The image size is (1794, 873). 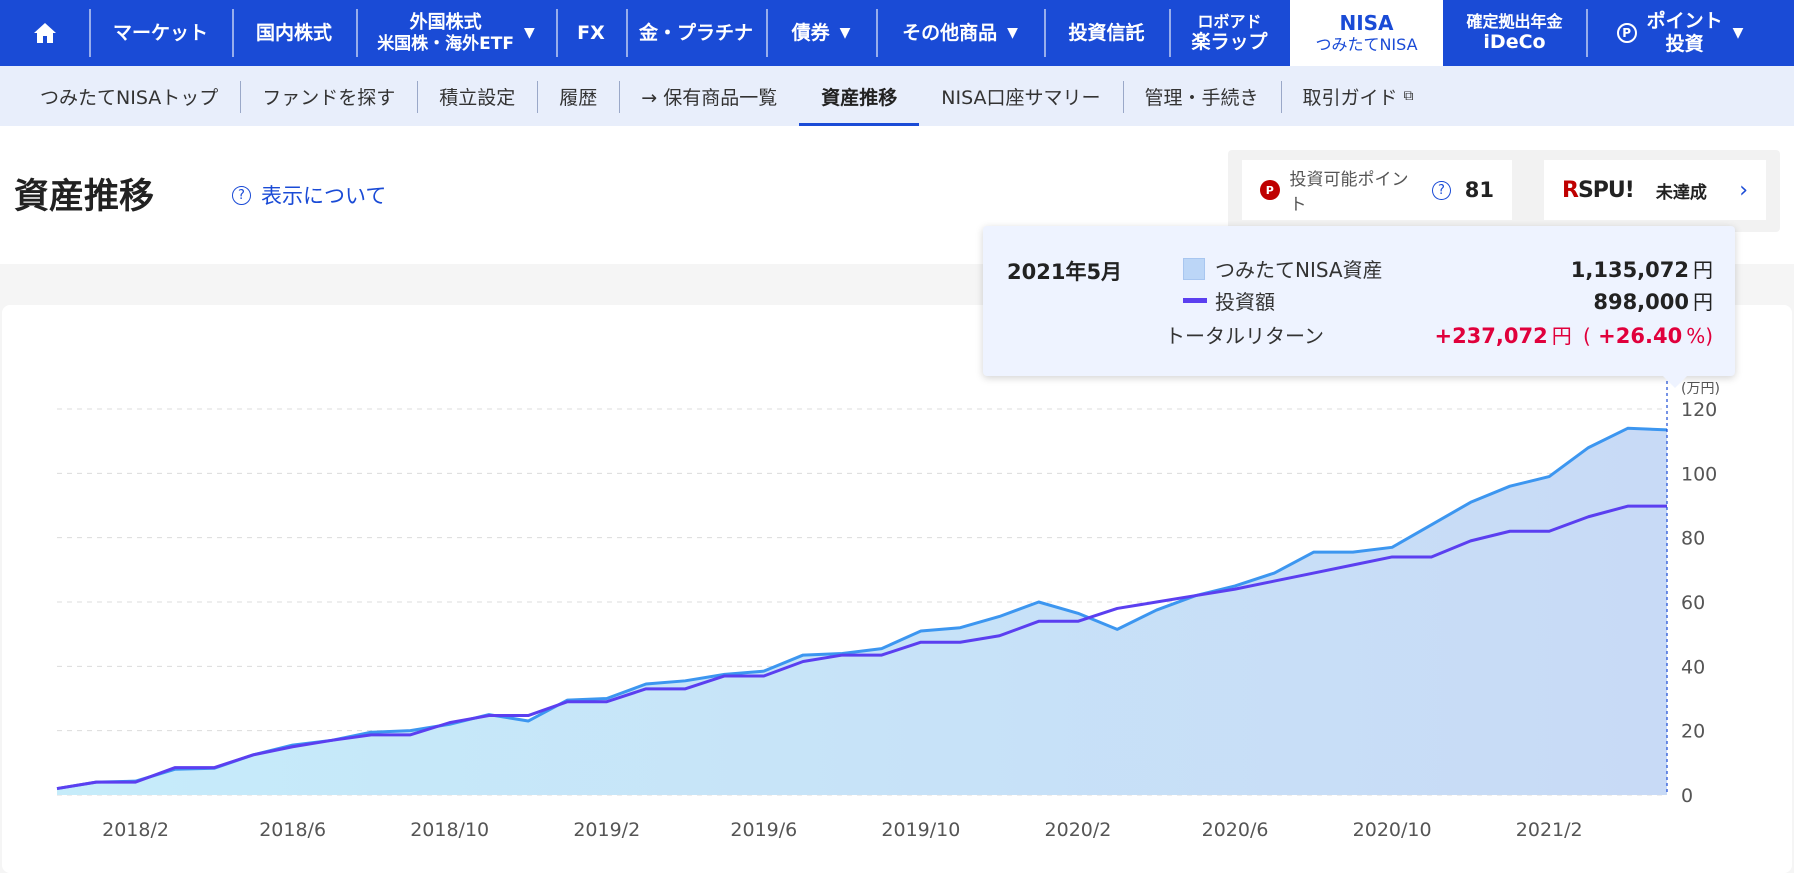 I want to click on subnav-label: 管理・手続き, so click(x=1201, y=97).